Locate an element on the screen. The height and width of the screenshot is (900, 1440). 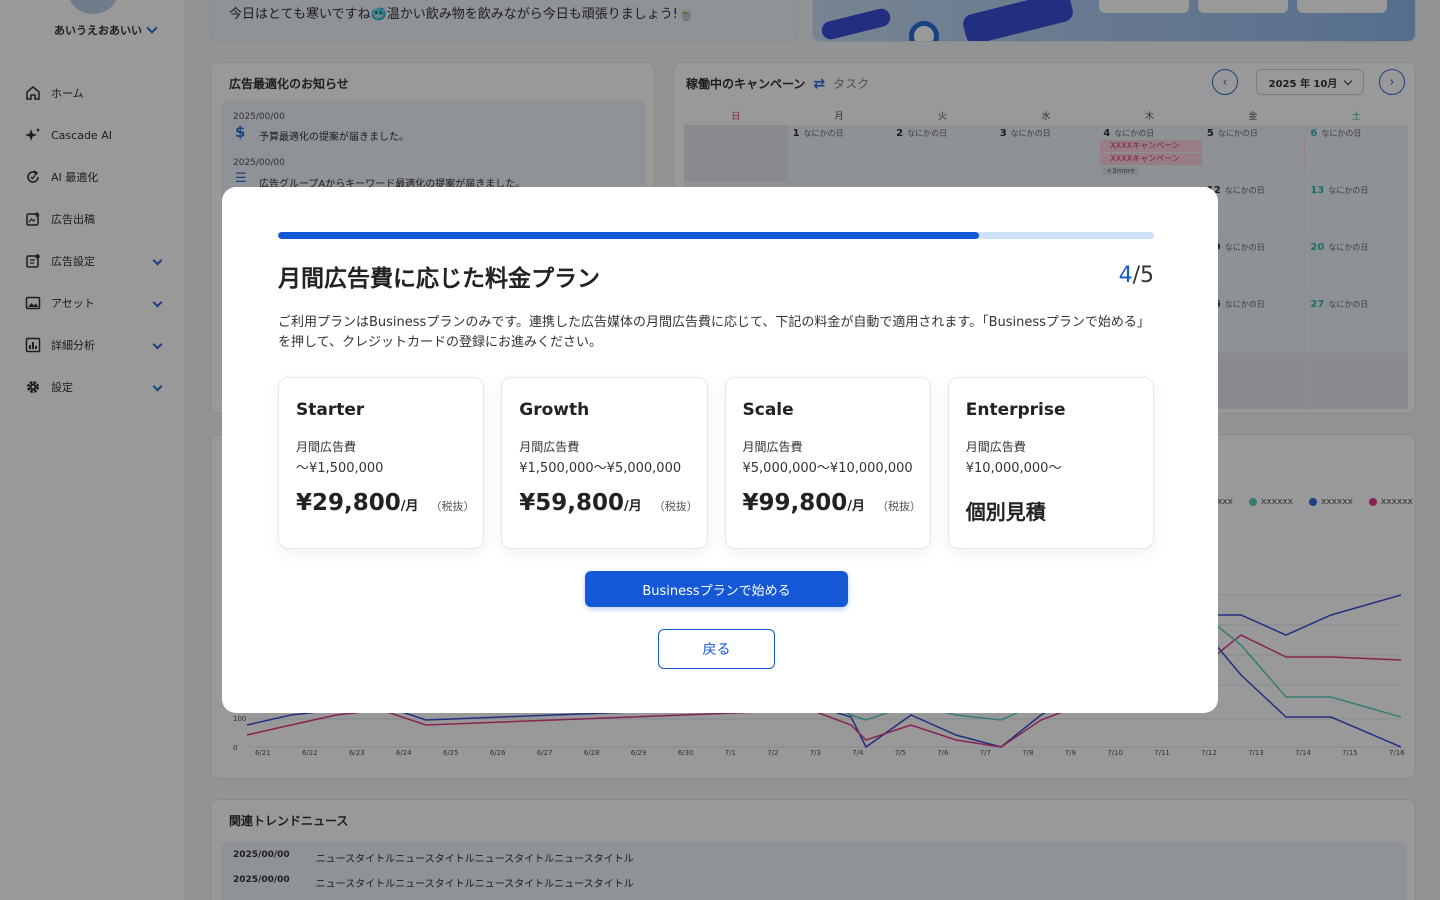
progress-fill is located at coordinates (628, 235).